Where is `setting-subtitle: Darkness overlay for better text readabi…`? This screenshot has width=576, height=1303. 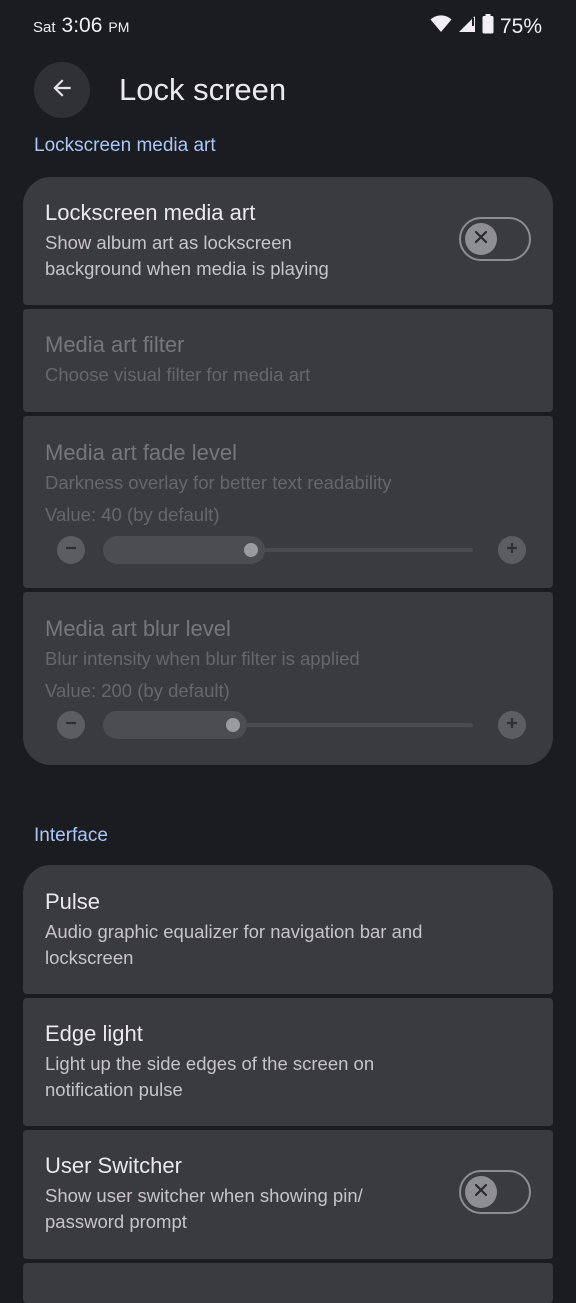
setting-subtitle: Darkness overlay for better text readabi… is located at coordinates (218, 482).